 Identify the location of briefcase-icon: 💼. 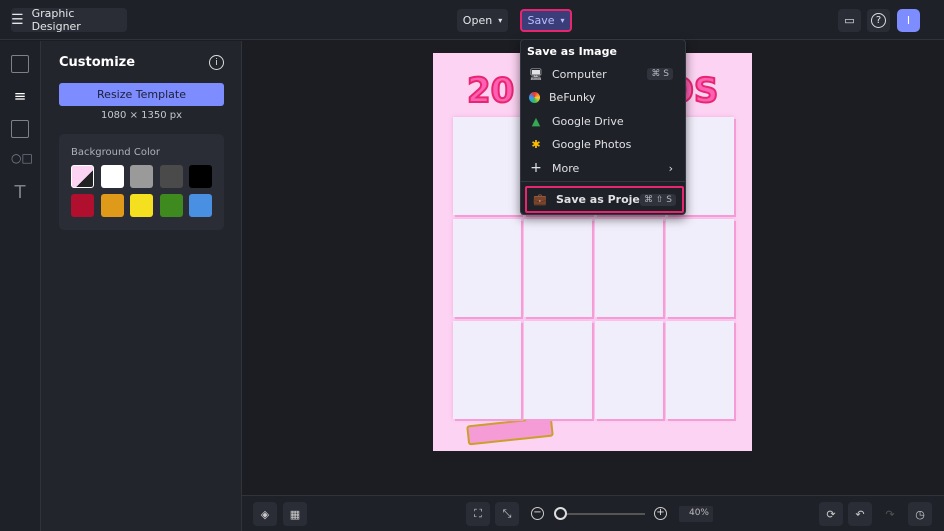
(540, 199).